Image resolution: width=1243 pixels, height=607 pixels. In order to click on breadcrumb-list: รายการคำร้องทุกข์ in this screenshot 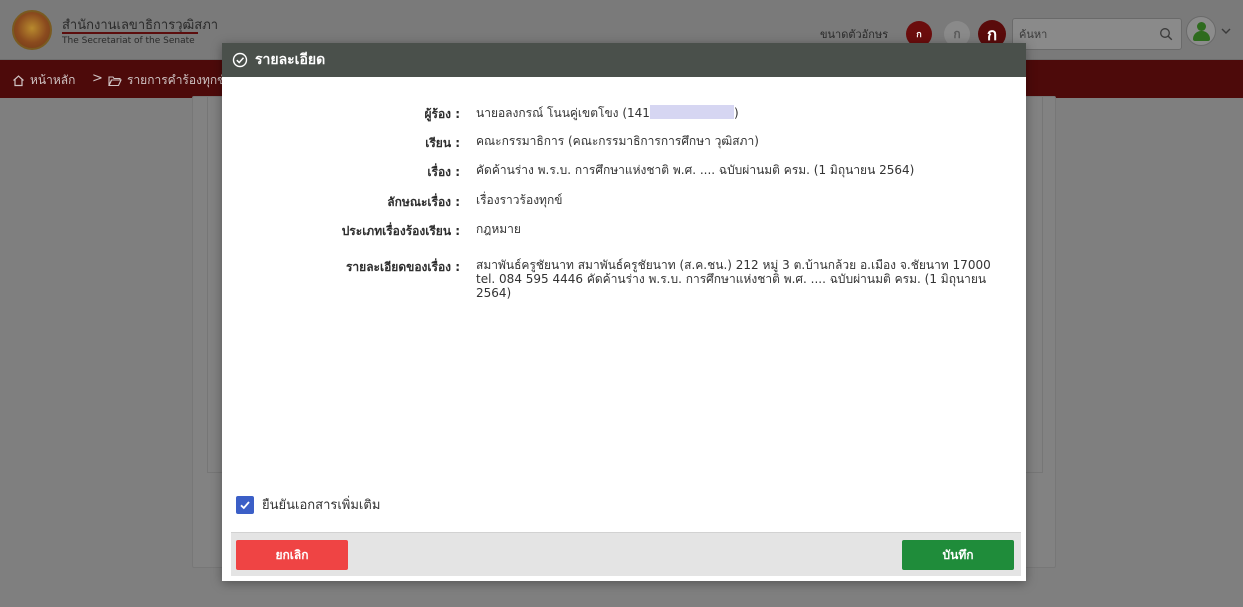, I will do `click(166, 80)`.